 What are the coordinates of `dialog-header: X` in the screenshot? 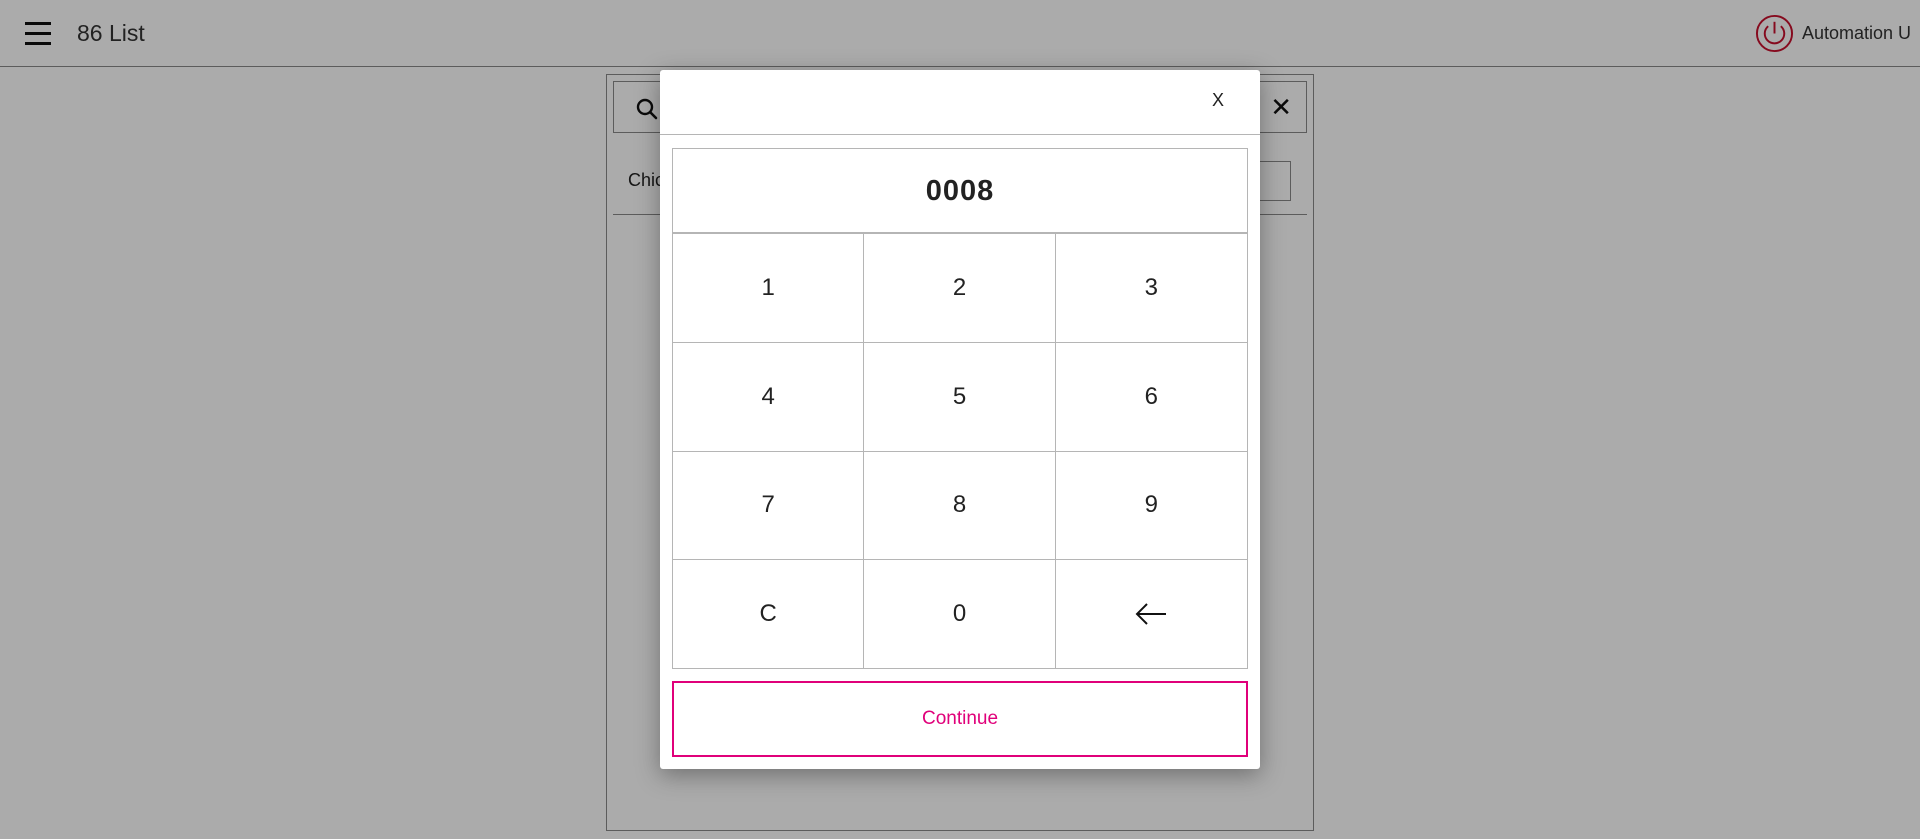 It's located at (960, 102).